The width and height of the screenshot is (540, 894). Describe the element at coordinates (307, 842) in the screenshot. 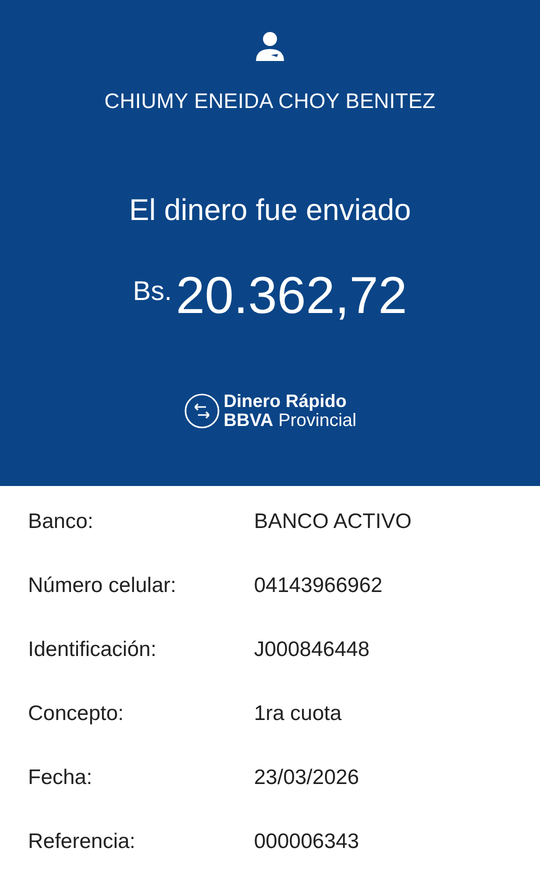

I see `detail-value: 000006343` at that location.